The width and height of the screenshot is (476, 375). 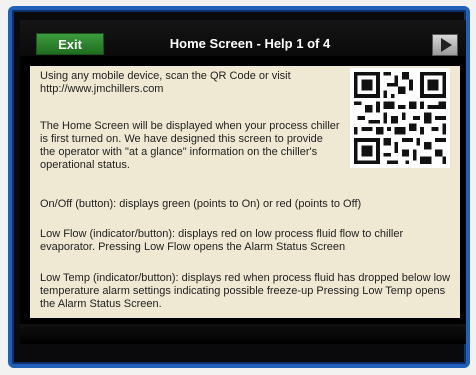 I want to click on exit-button: Exit, so click(x=70, y=44).